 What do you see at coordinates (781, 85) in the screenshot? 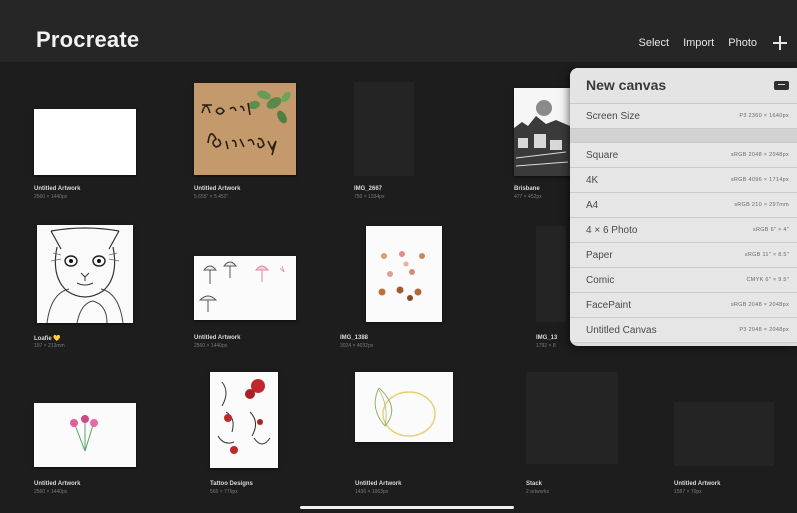
I see `new-folder-icon` at bounding box center [781, 85].